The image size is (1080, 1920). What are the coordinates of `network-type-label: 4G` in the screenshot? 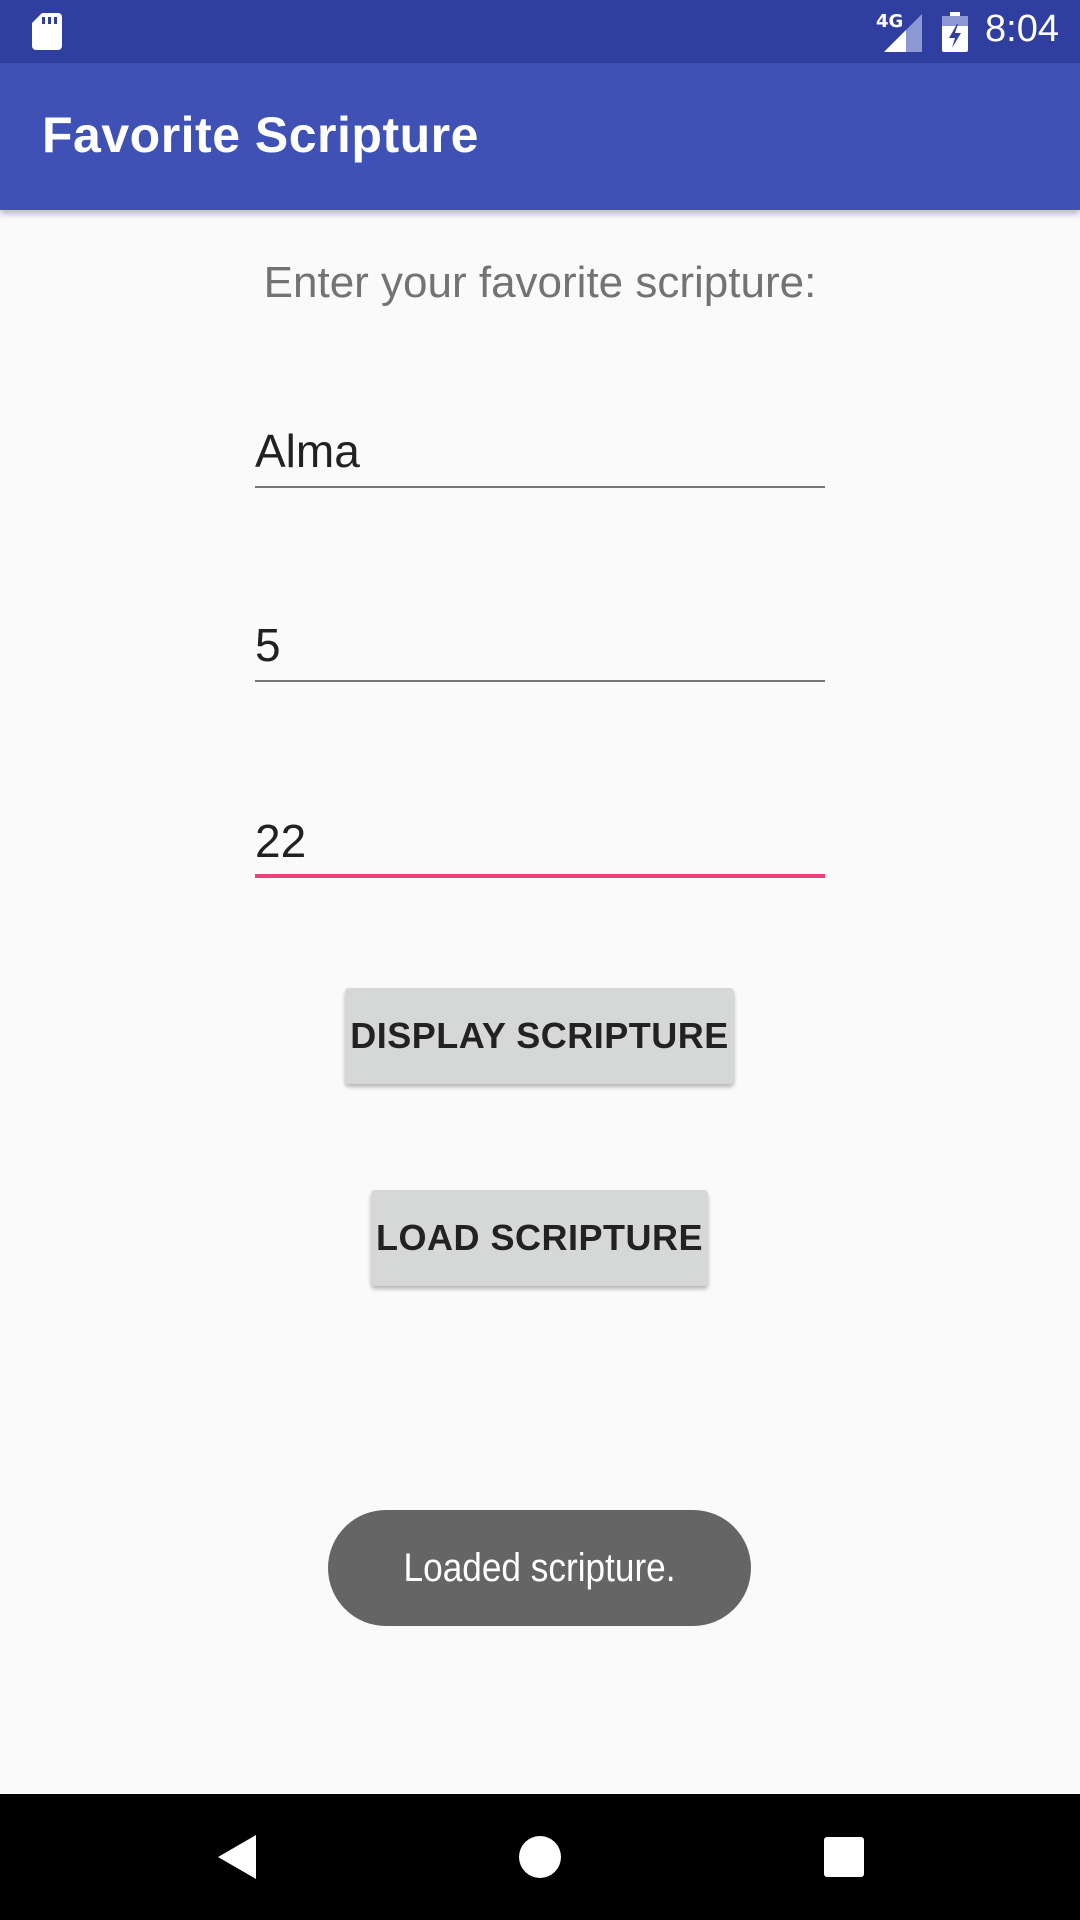 It's located at (890, 21).